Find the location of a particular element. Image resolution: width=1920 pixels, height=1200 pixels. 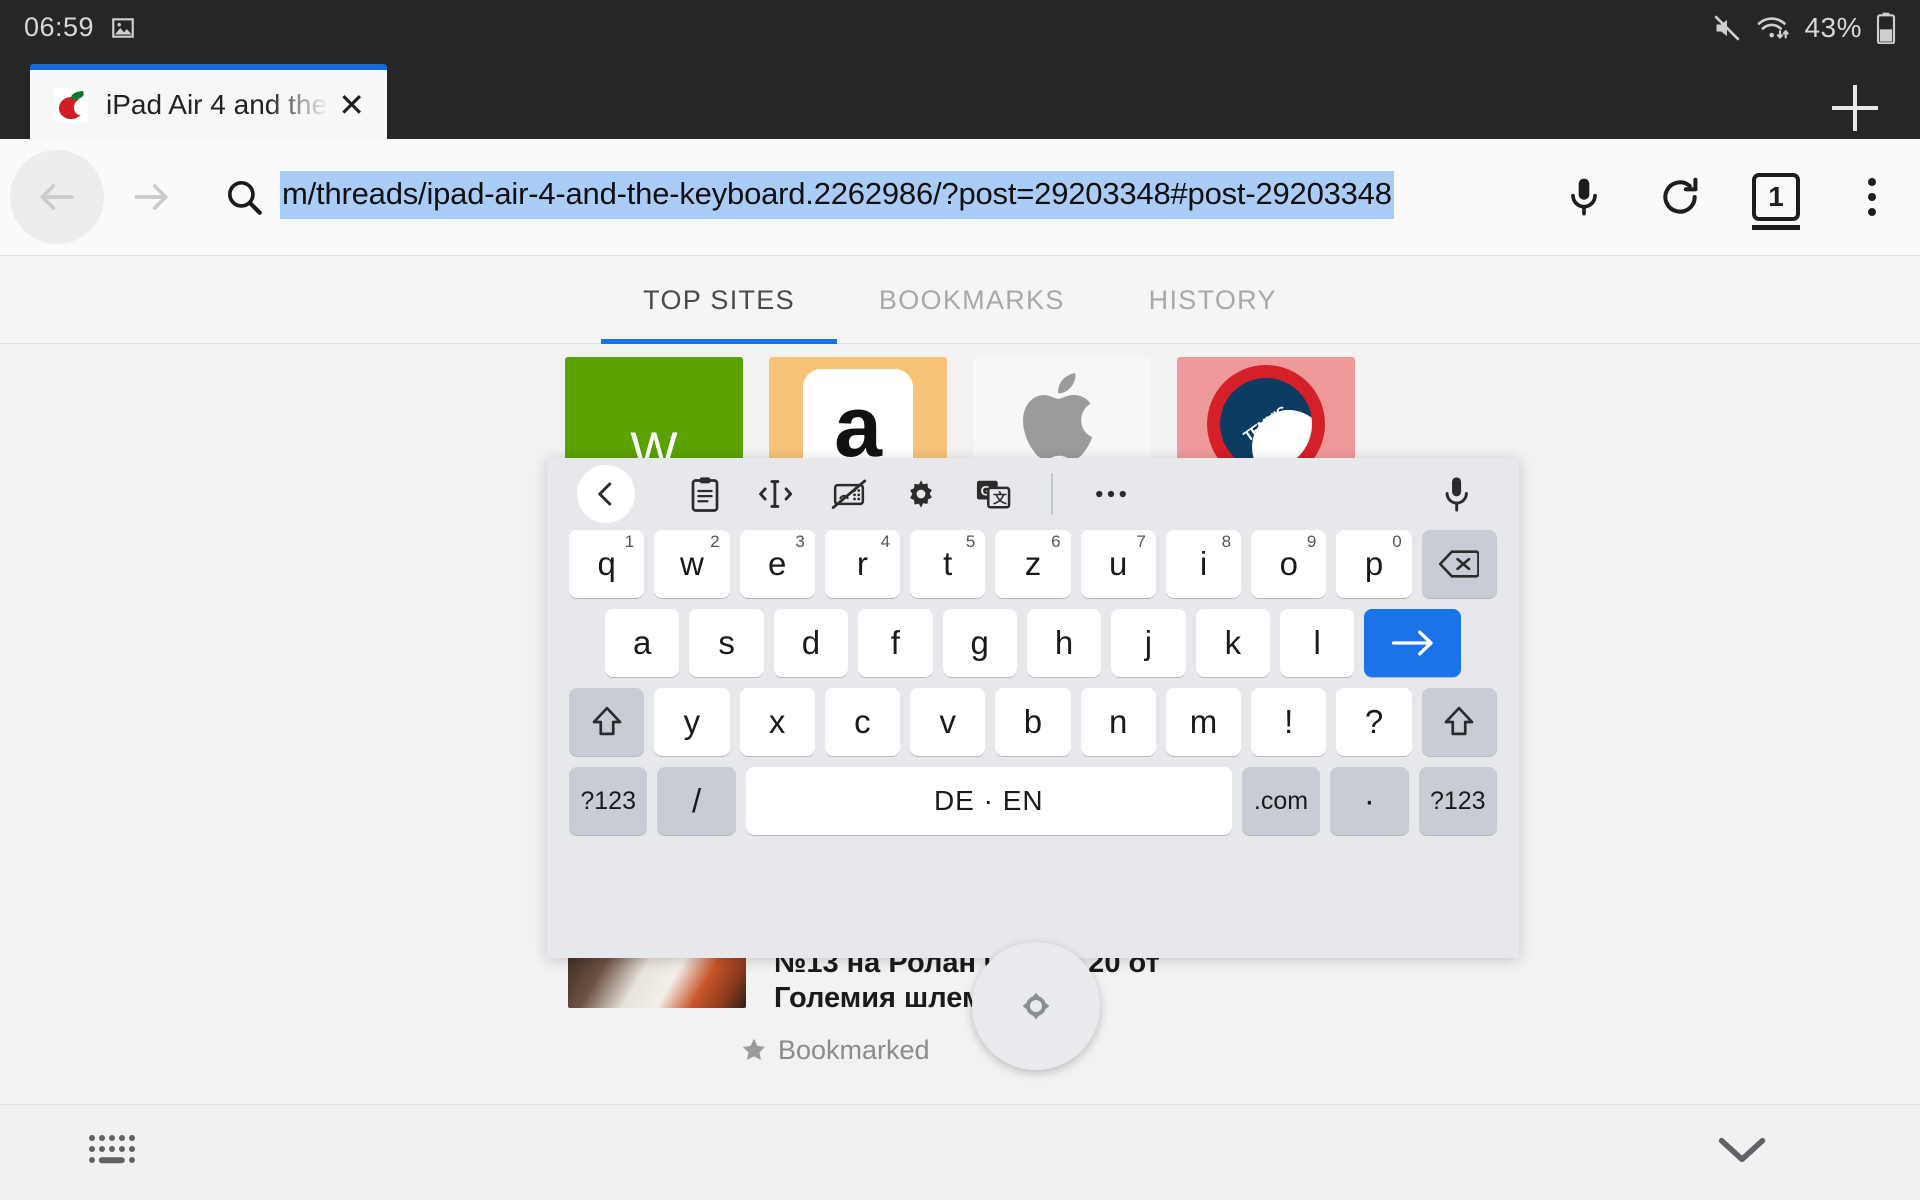

handwriting-off-icon is located at coordinates (849, 494).